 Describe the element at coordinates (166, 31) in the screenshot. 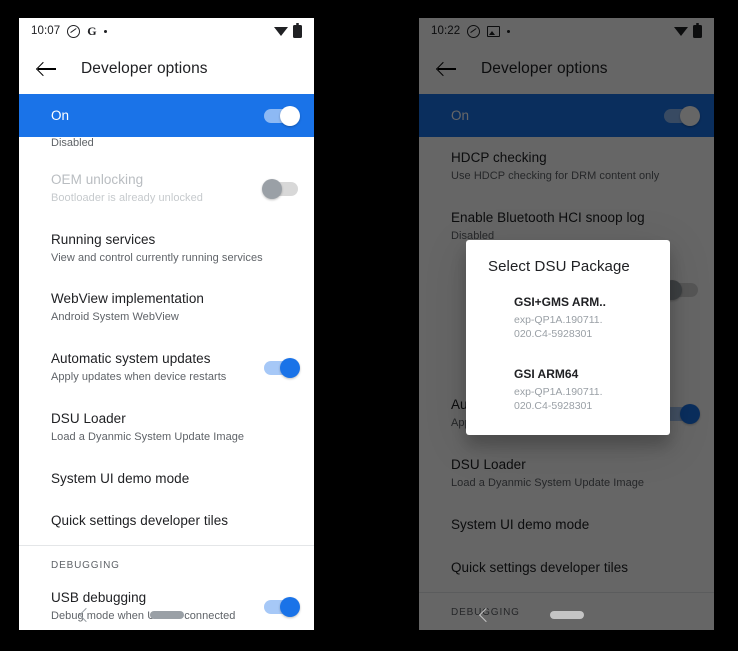

I see `status-bar: 10:07 G` at that location.